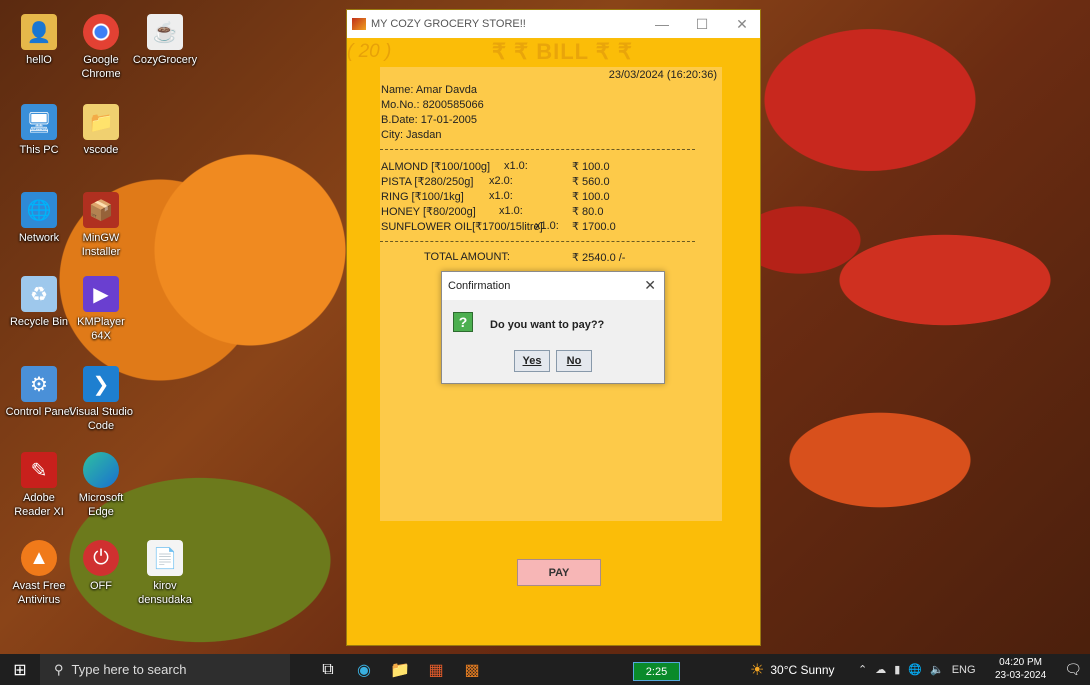 This screenshot has width=1090, height=685. Describe the element at coordinates (650, 285) in the screenshot. I see `dialog-close-icon: ✕` at that location.